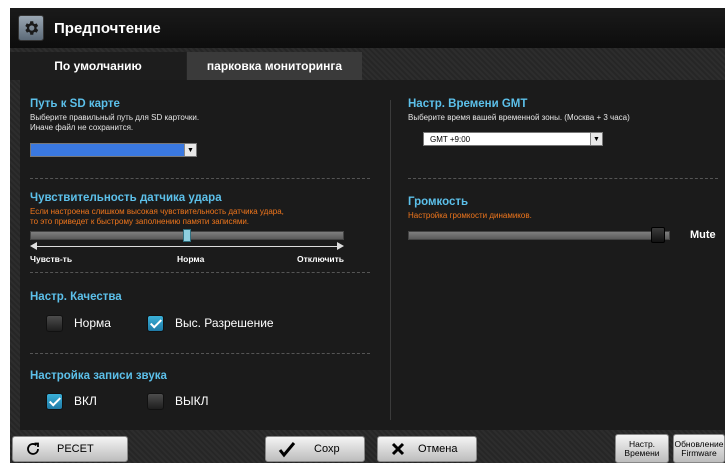  What do you see at coordinates (539, 235) in the screenshot?
I see `volume-slider` at bounding box center [539, 235].